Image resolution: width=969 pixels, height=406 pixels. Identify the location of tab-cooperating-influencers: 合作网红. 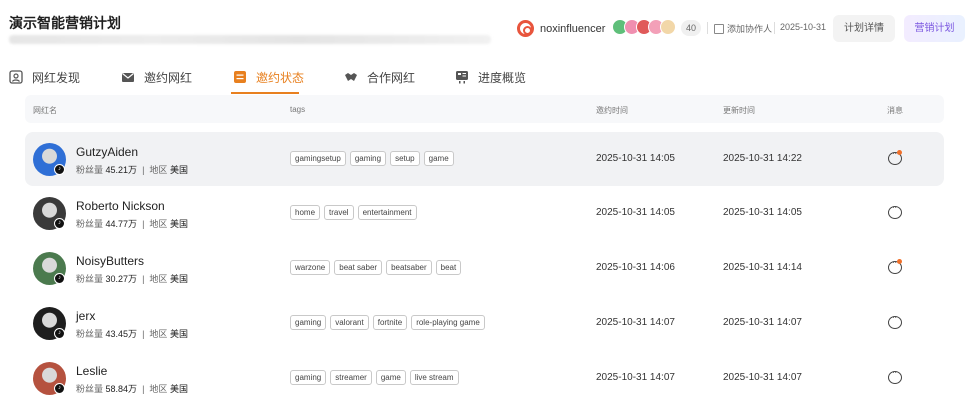
(379, 77).